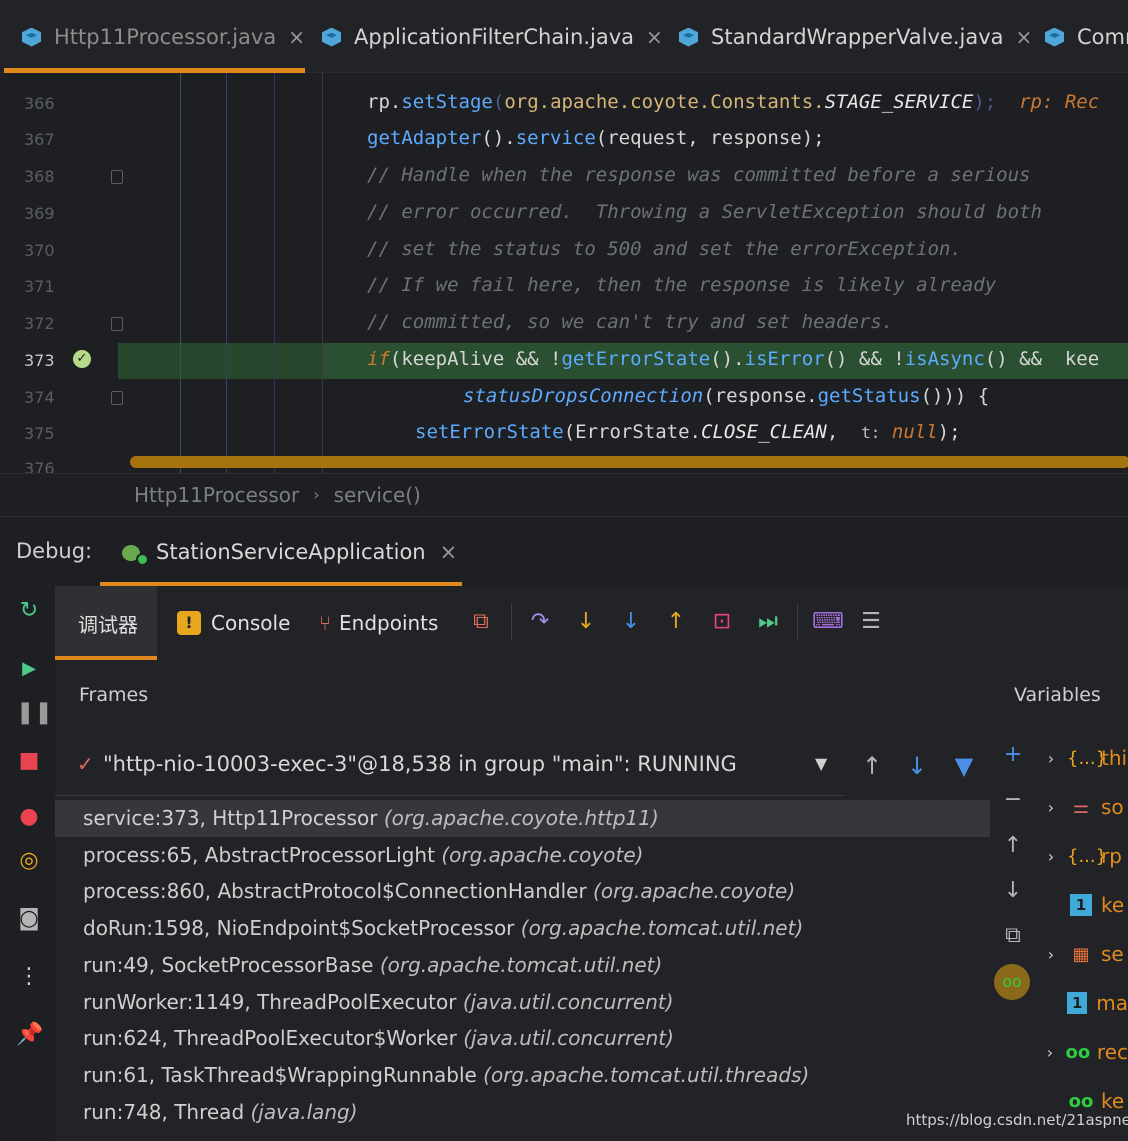 The image size is (1128, 1141). I want to click on step-over-icon: ↷, so click(540, 622).